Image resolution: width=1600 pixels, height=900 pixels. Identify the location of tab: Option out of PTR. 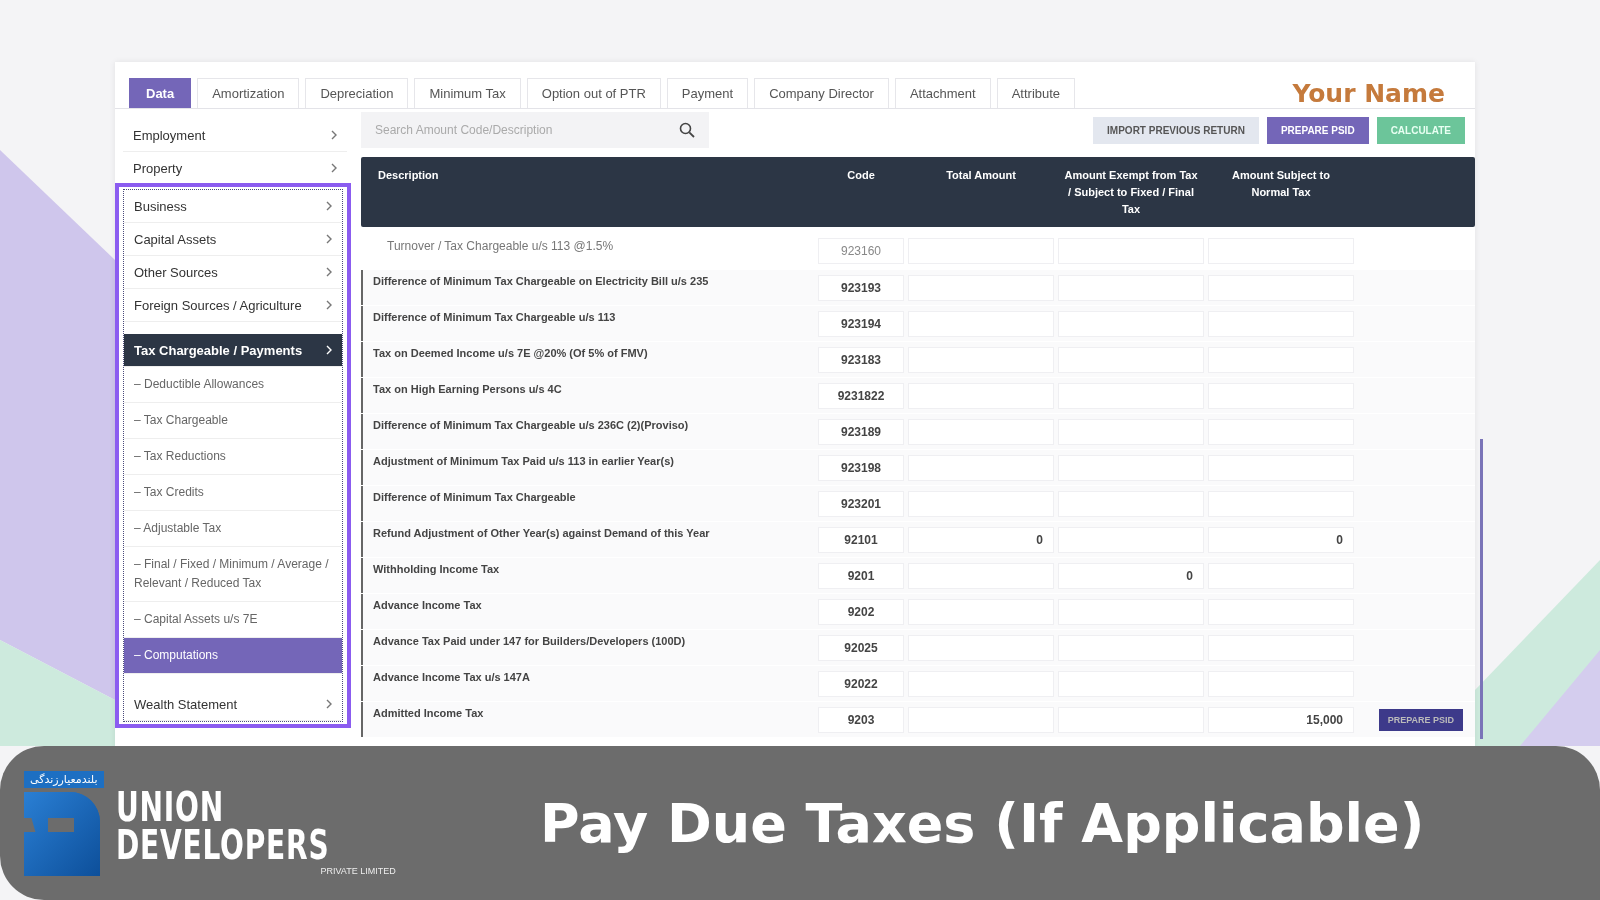
(593, 93).